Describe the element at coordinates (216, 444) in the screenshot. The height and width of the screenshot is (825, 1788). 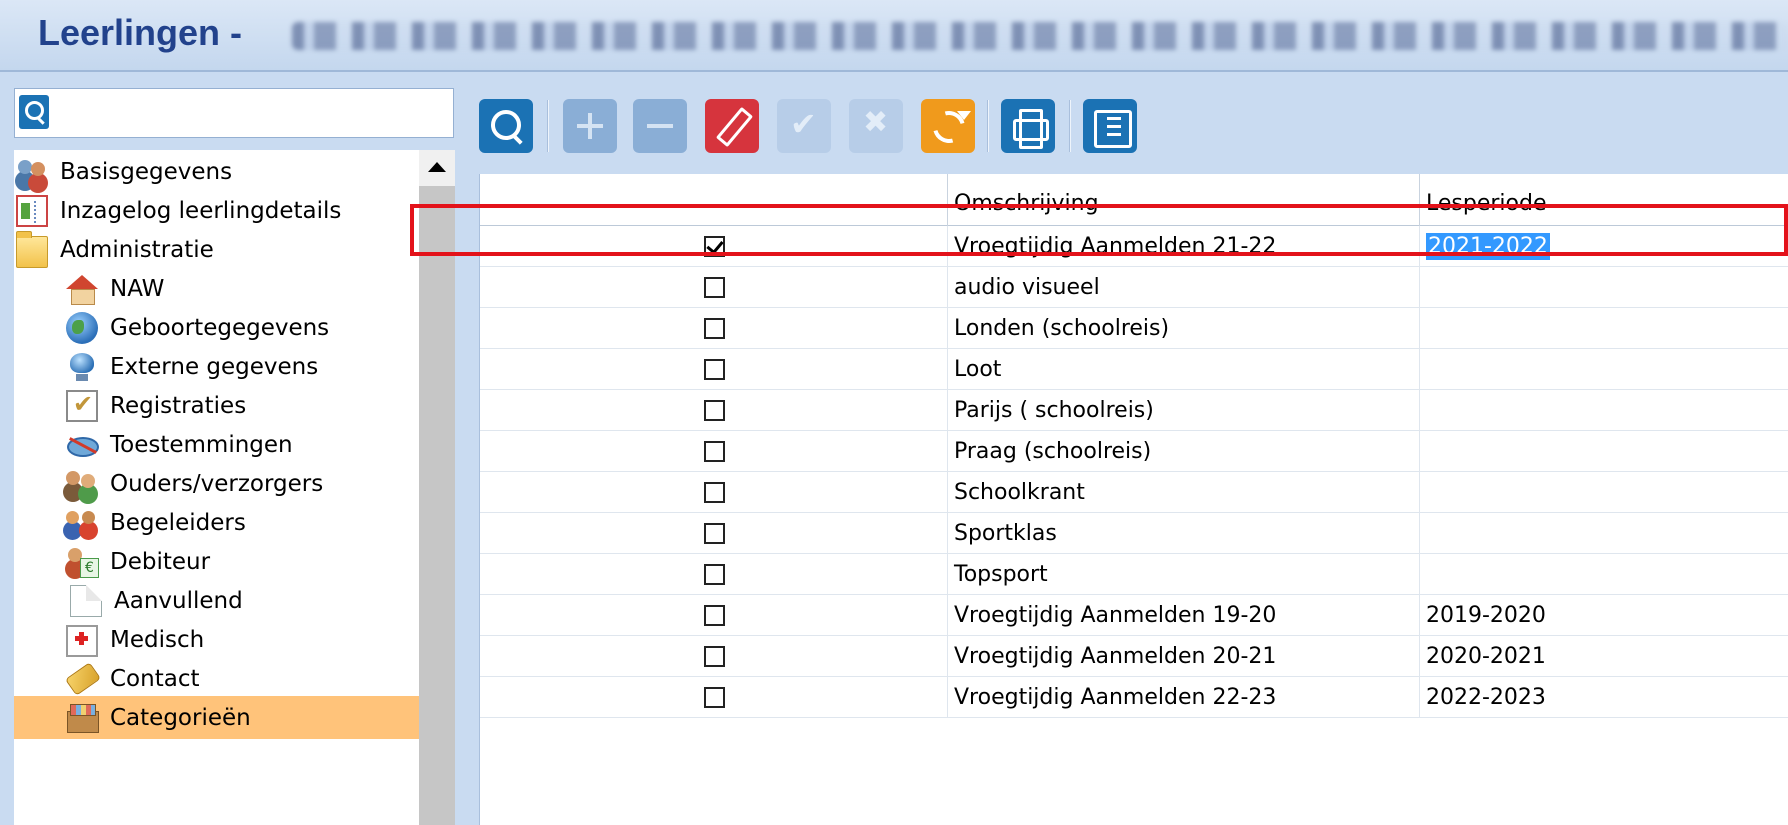
I see `nav-item-toestemmingen: Toestemmingen` at that location.